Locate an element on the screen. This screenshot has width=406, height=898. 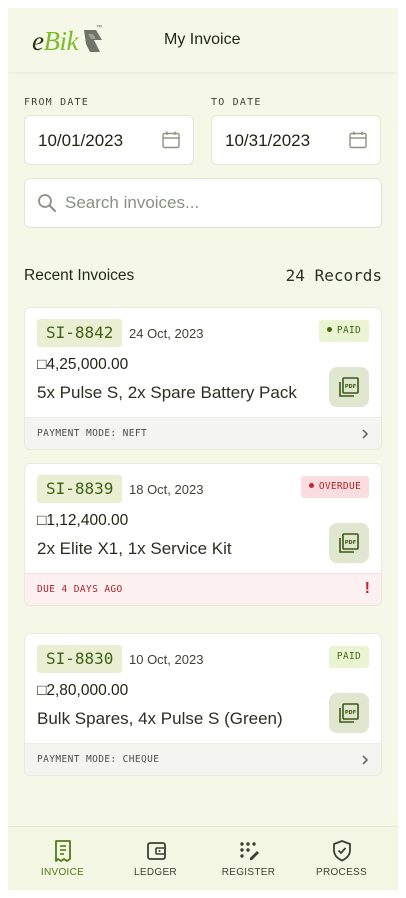
to-date-value: 10/31/2023 is located at coordinates (268, 140).